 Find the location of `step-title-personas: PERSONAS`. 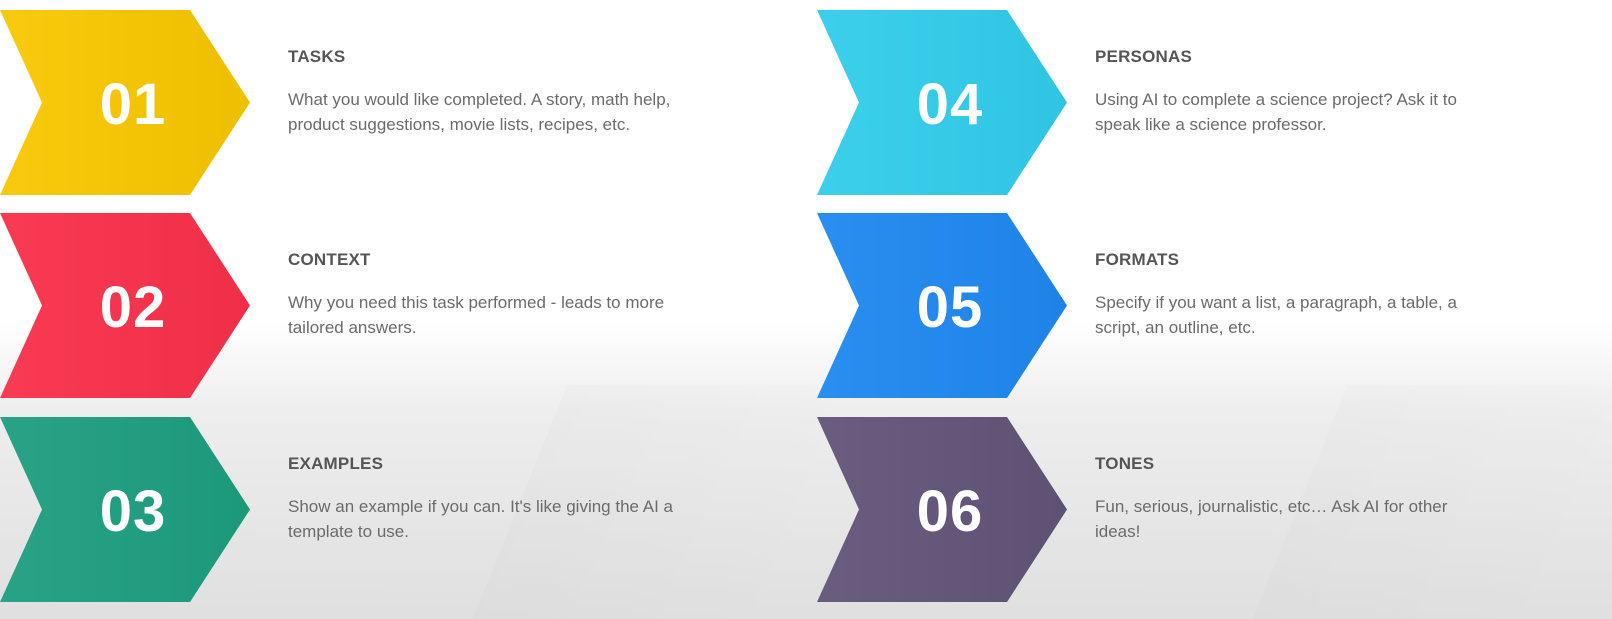

step-title-personas: PERSONAS is located at coordinates (1144, 56).